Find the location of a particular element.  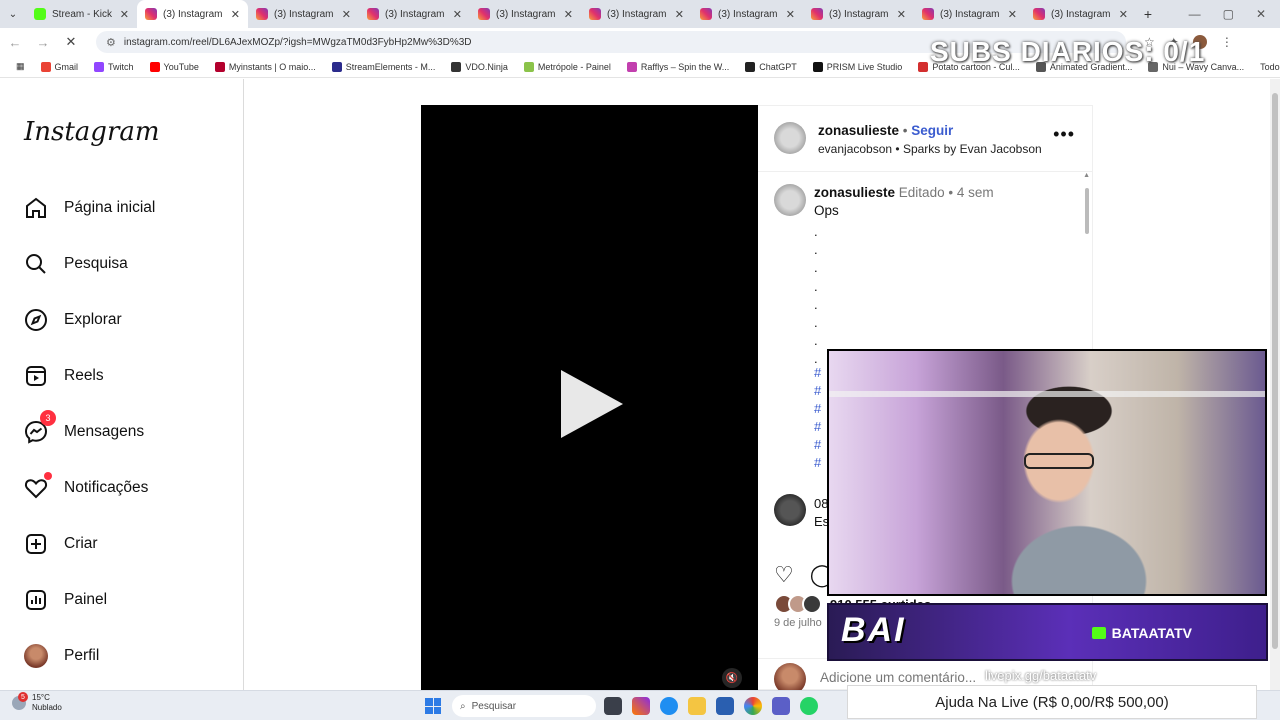

bookmark-label: YouTube is located at coordinates (181, 66).